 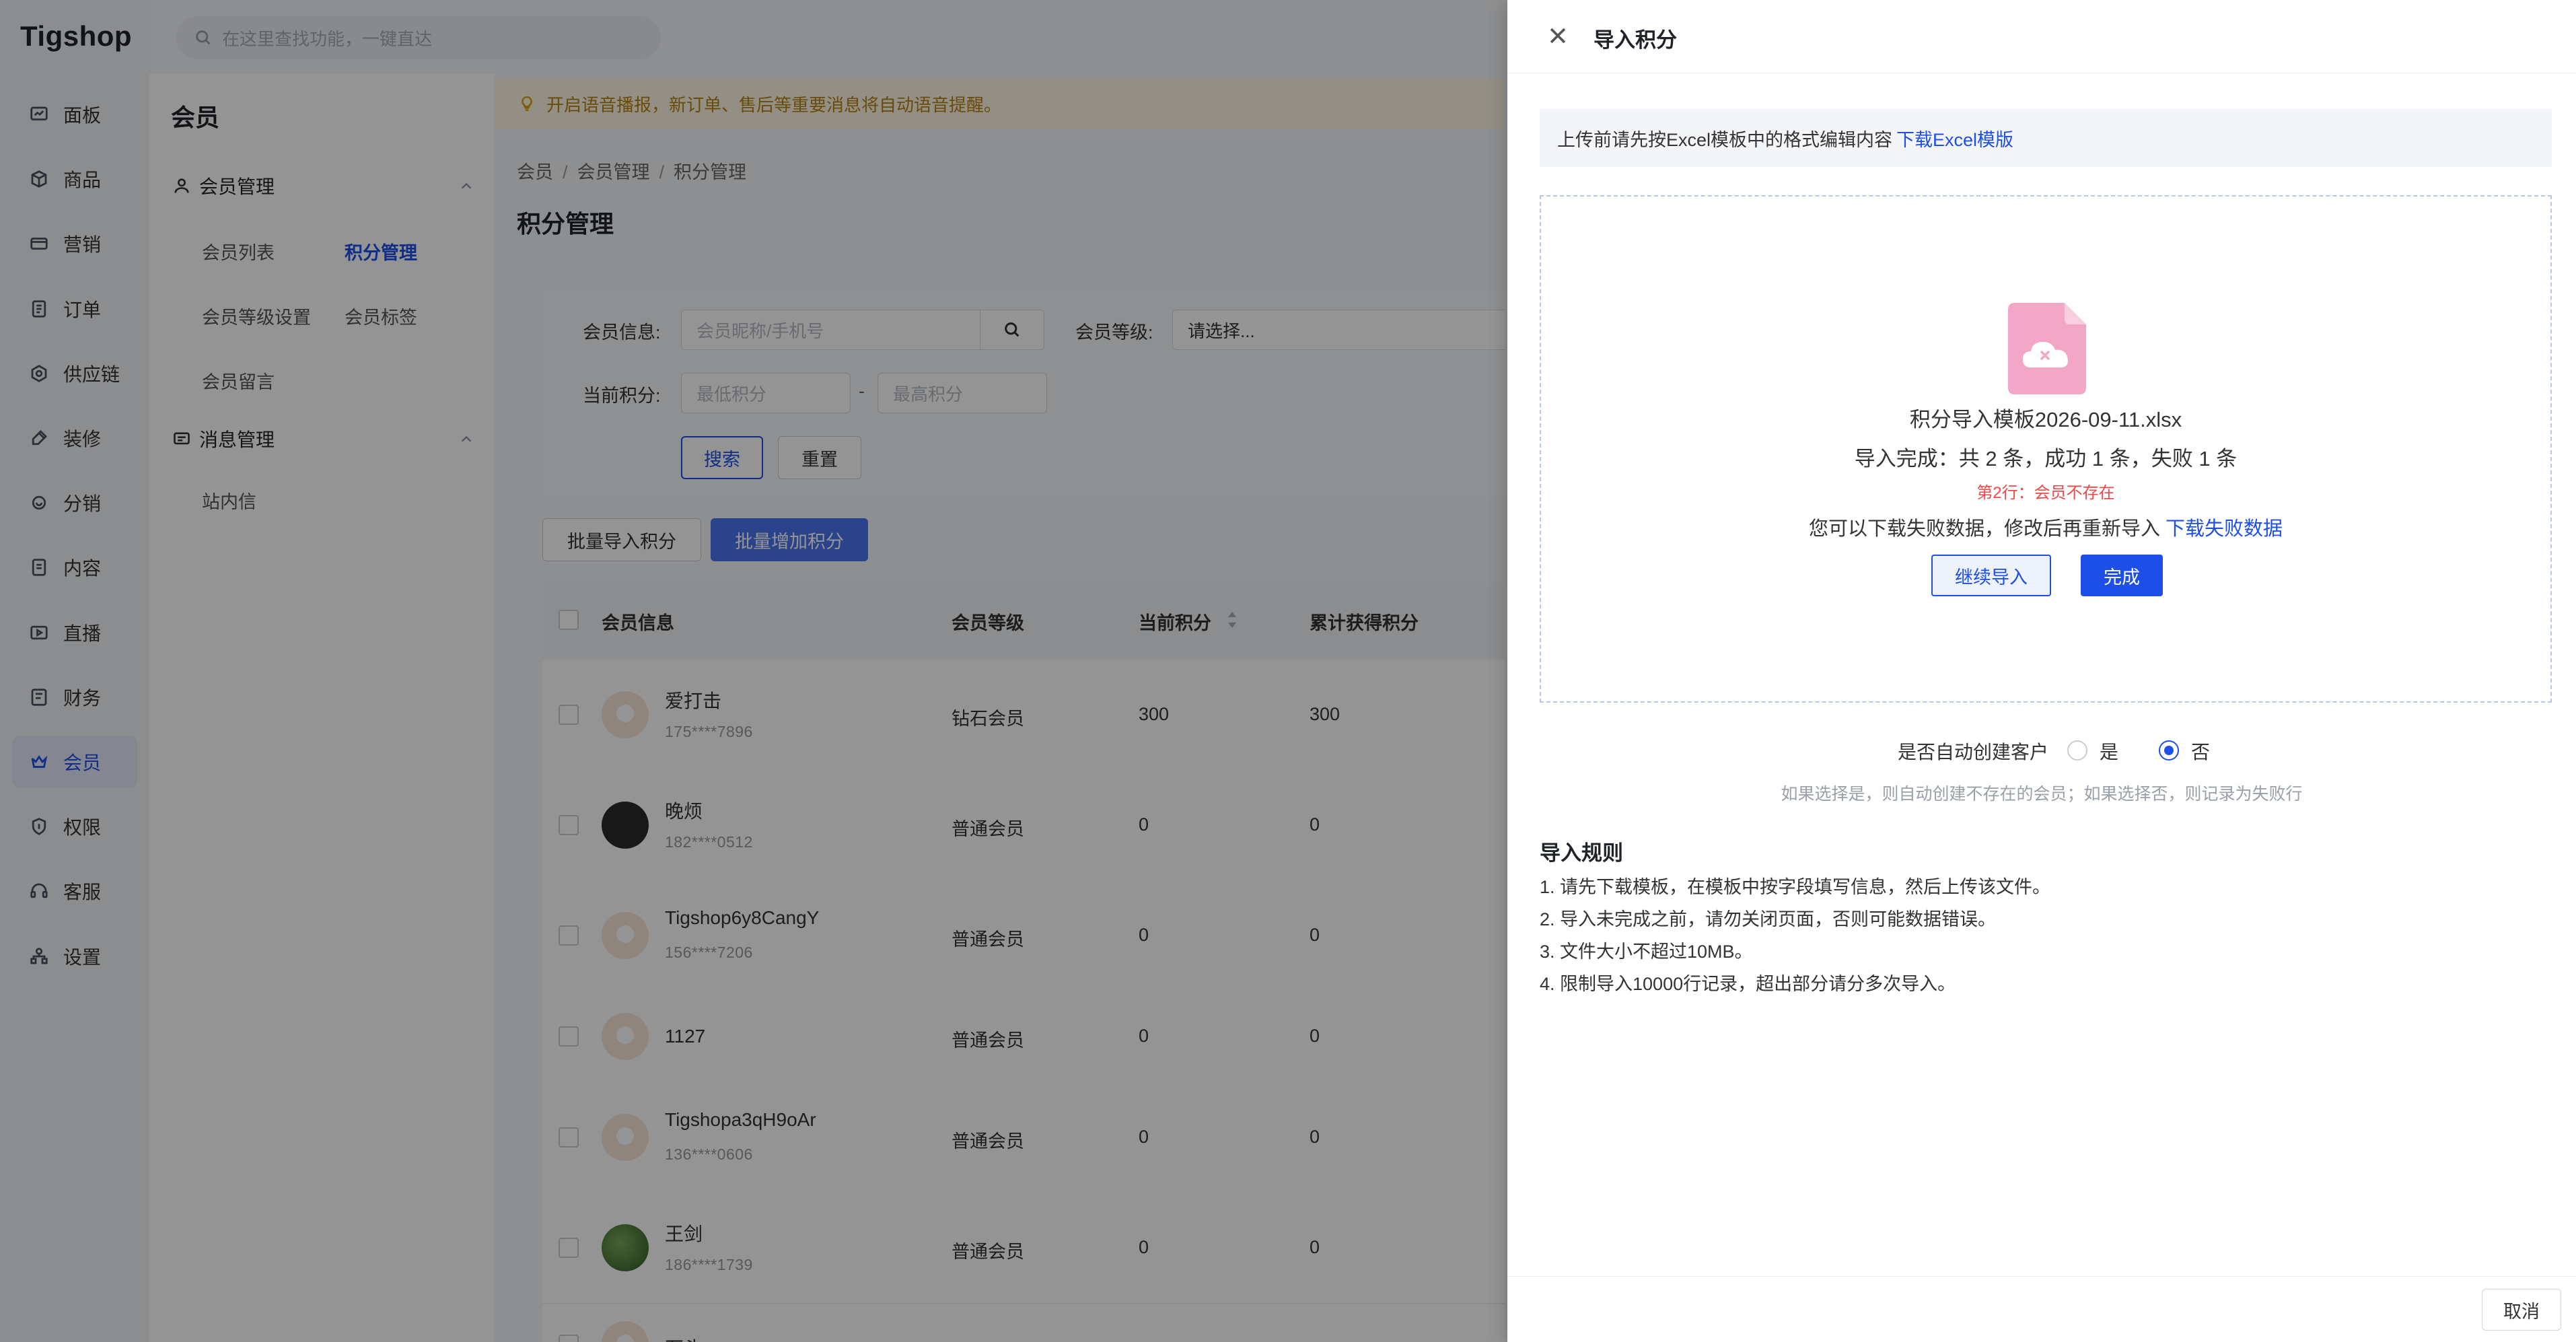 I want to click on template-tip-text: 上传前请先按Excel模板中的格式编辑内容, so click(x=1725, y=139).